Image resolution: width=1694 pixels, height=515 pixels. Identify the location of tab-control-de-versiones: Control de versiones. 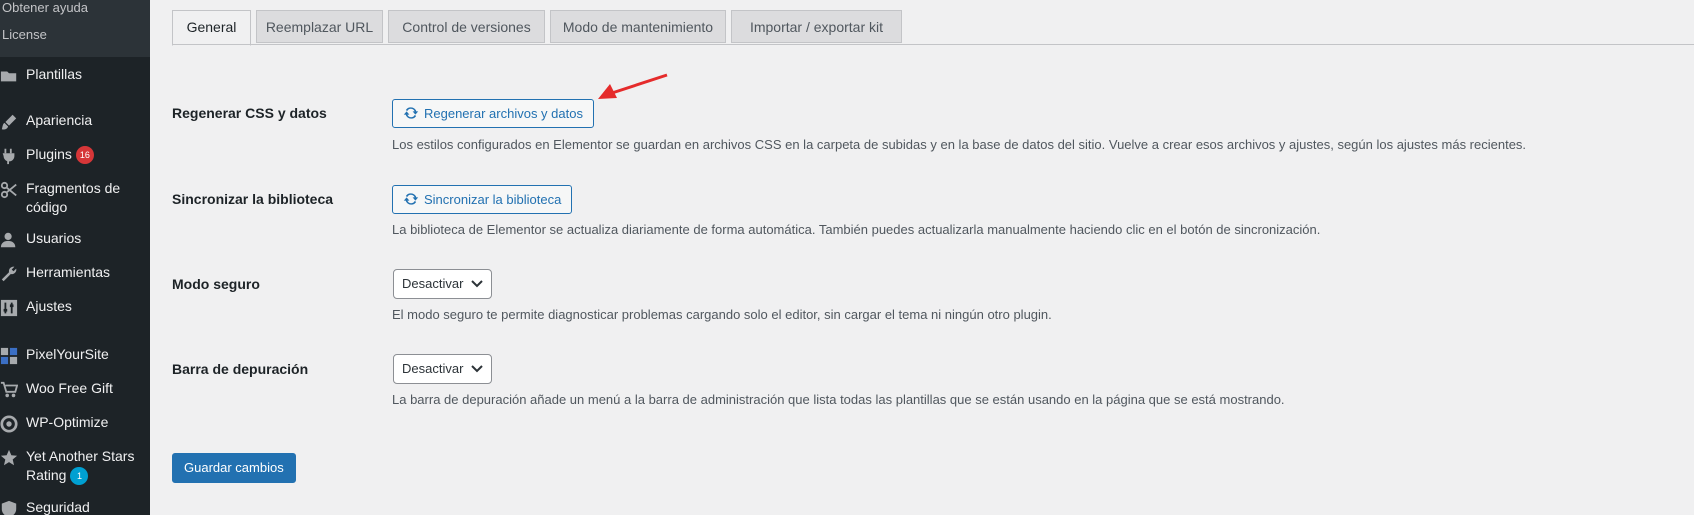
(466, 26).